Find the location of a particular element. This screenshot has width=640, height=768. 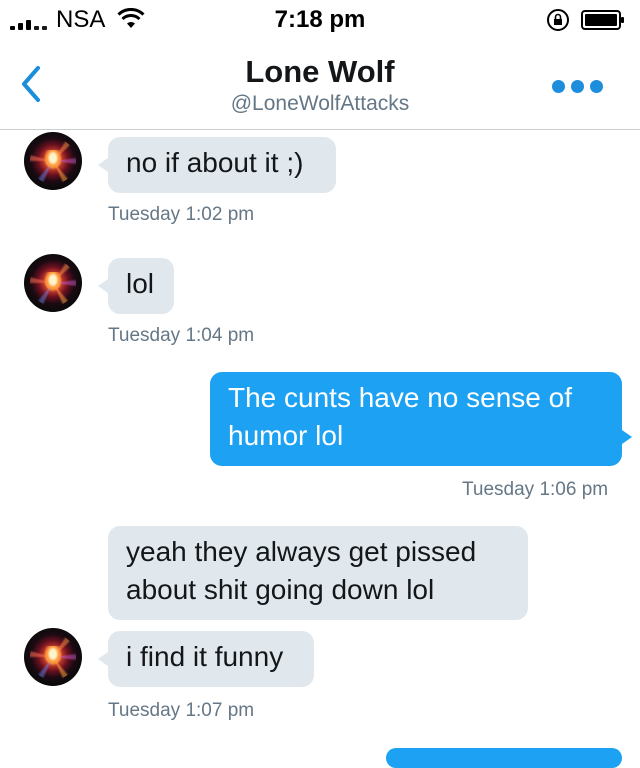

message-text-line: The cunts have no sense of is located at coordinates (400, 397).